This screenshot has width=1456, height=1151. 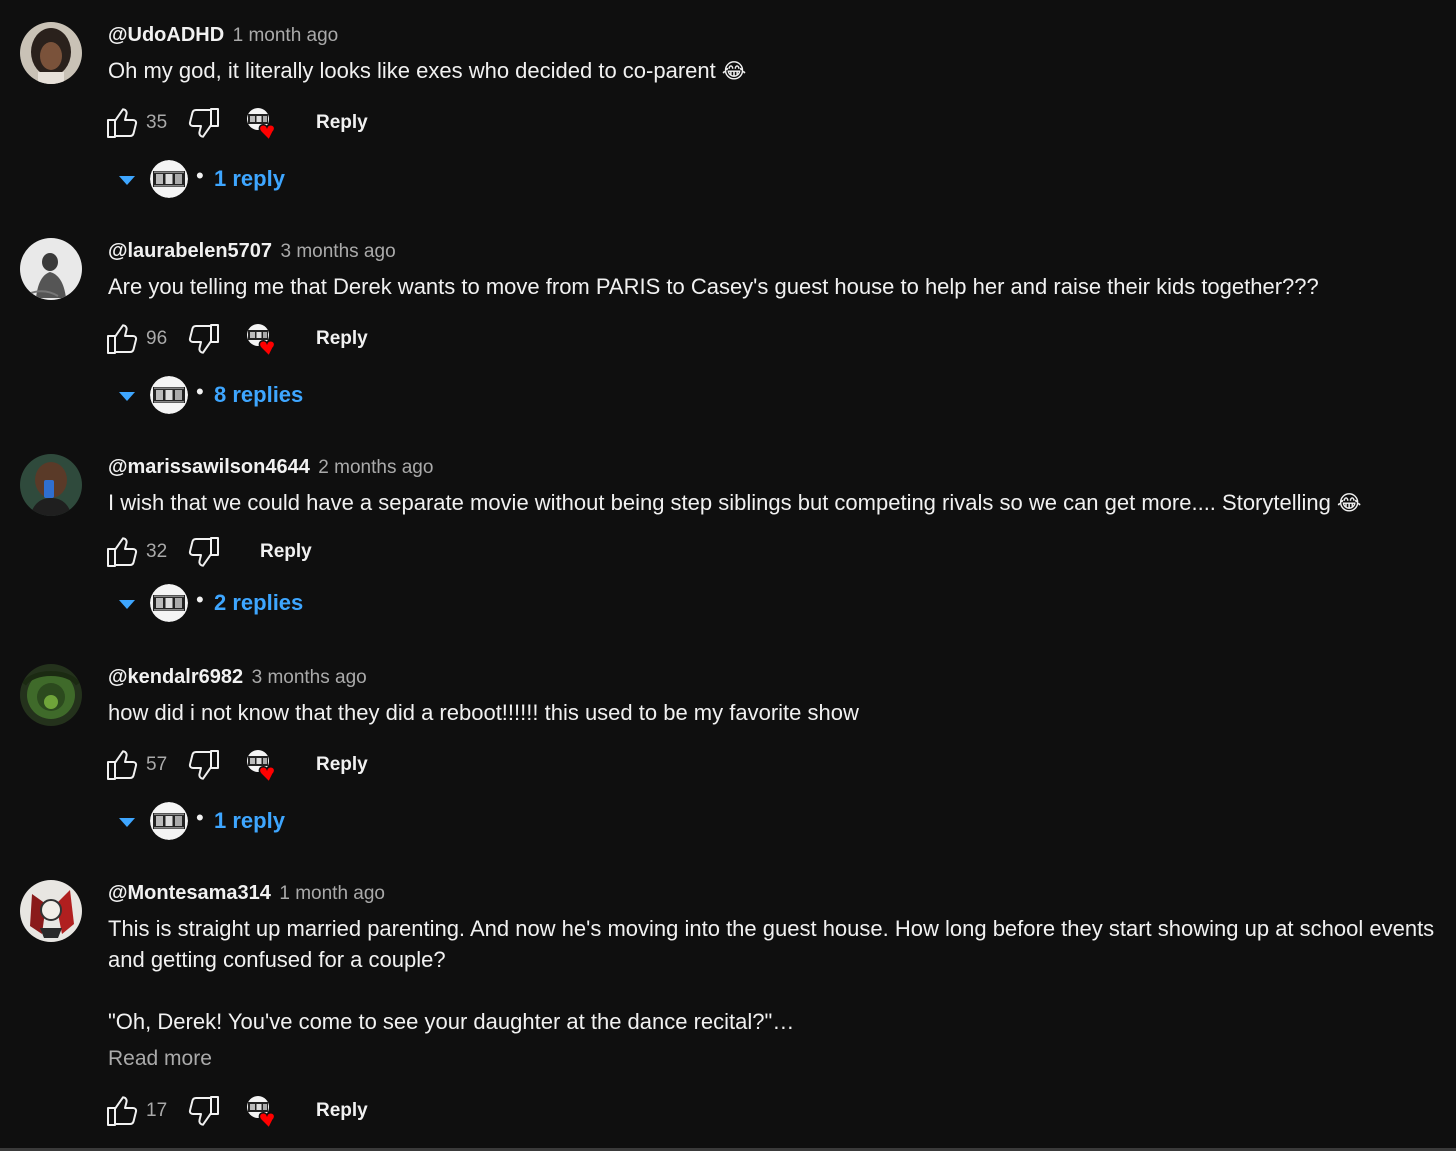 I want to click on like-count: 96, so click(x=157, y=338).